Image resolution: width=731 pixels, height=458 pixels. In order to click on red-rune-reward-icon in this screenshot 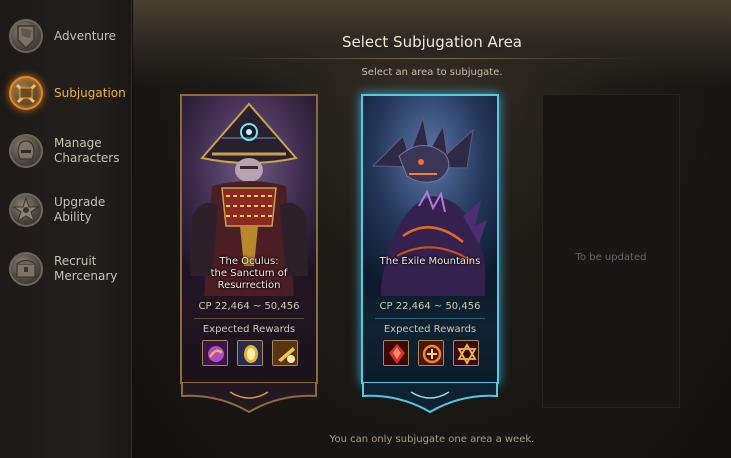, I will do `click(431, 353)`.